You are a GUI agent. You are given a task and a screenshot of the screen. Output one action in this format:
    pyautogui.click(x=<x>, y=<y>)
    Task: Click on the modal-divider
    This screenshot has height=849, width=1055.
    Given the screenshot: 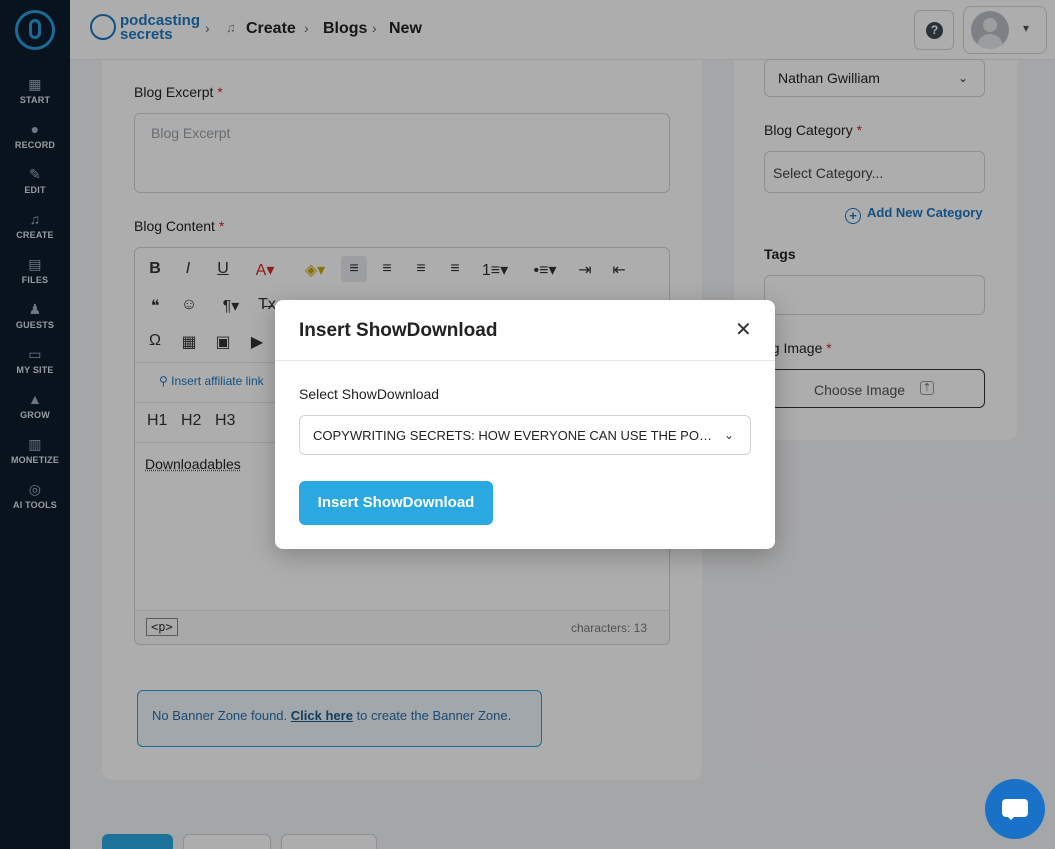 What is the action you would take?
    pyautogui.click(x=525, y=360)
    